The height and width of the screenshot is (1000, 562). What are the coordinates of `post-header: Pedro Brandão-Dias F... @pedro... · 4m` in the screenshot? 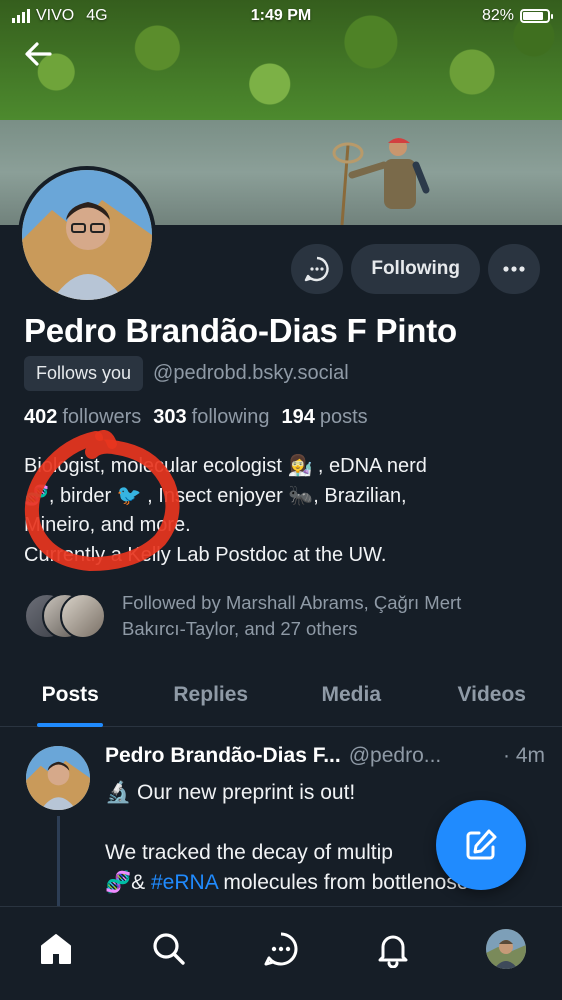 It's located at (325, 756).